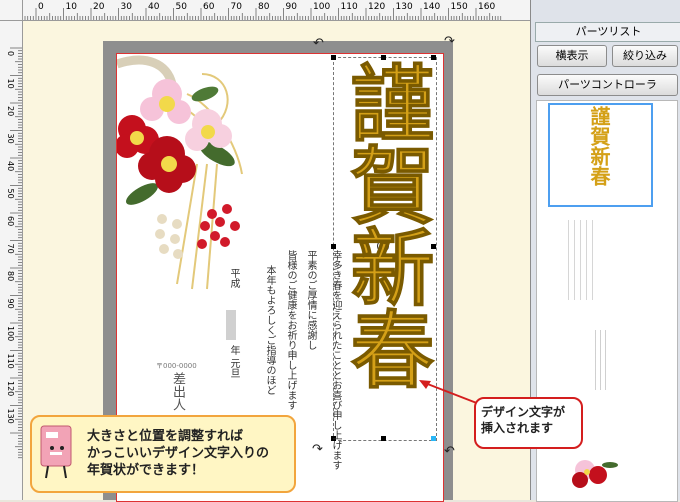  Describe the element at coordinates (335, 360) in the screenshot. I see `greeting-line-1: 幸多き春を迎えられたこととお喜び申し上げます` at that location.